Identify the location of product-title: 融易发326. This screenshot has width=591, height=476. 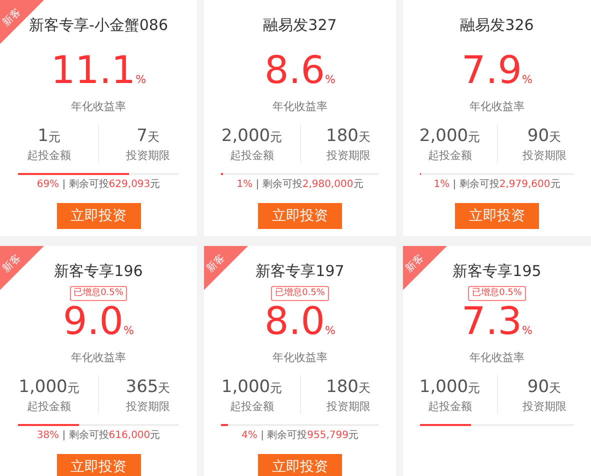
(497, 25).